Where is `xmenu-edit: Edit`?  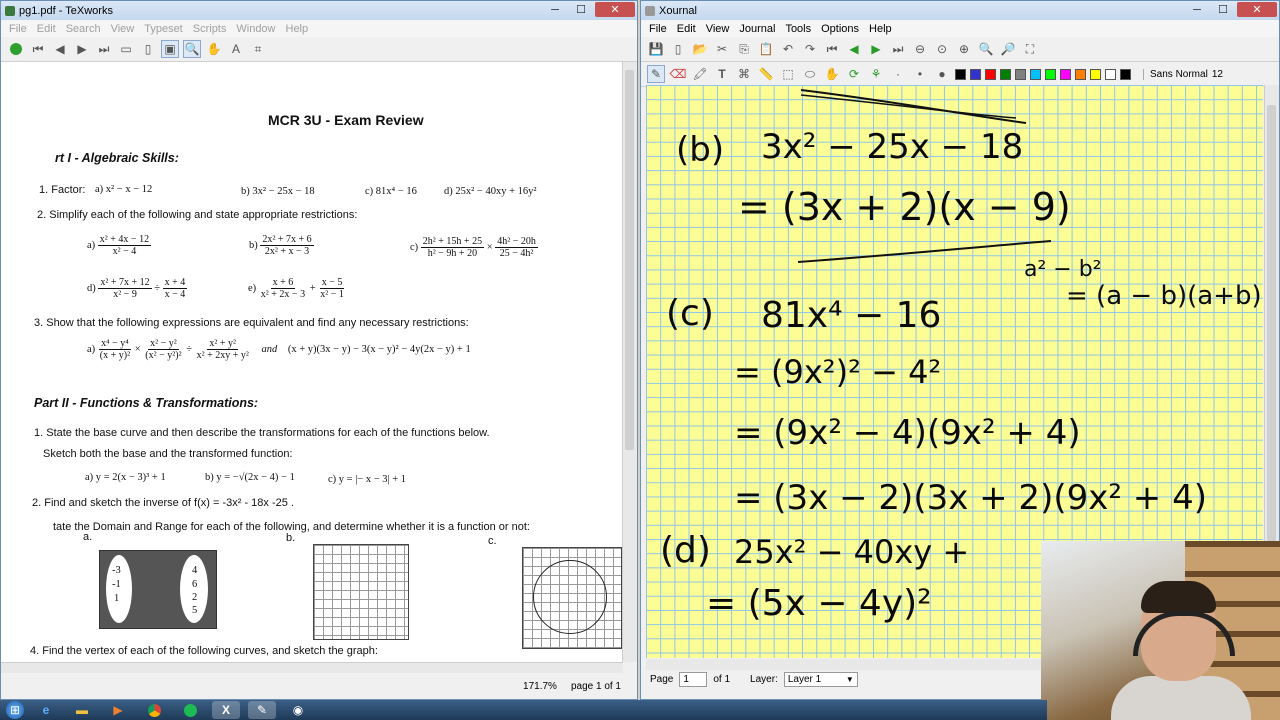 xmenu-edit: Edit is located at coordinates (686, 29).